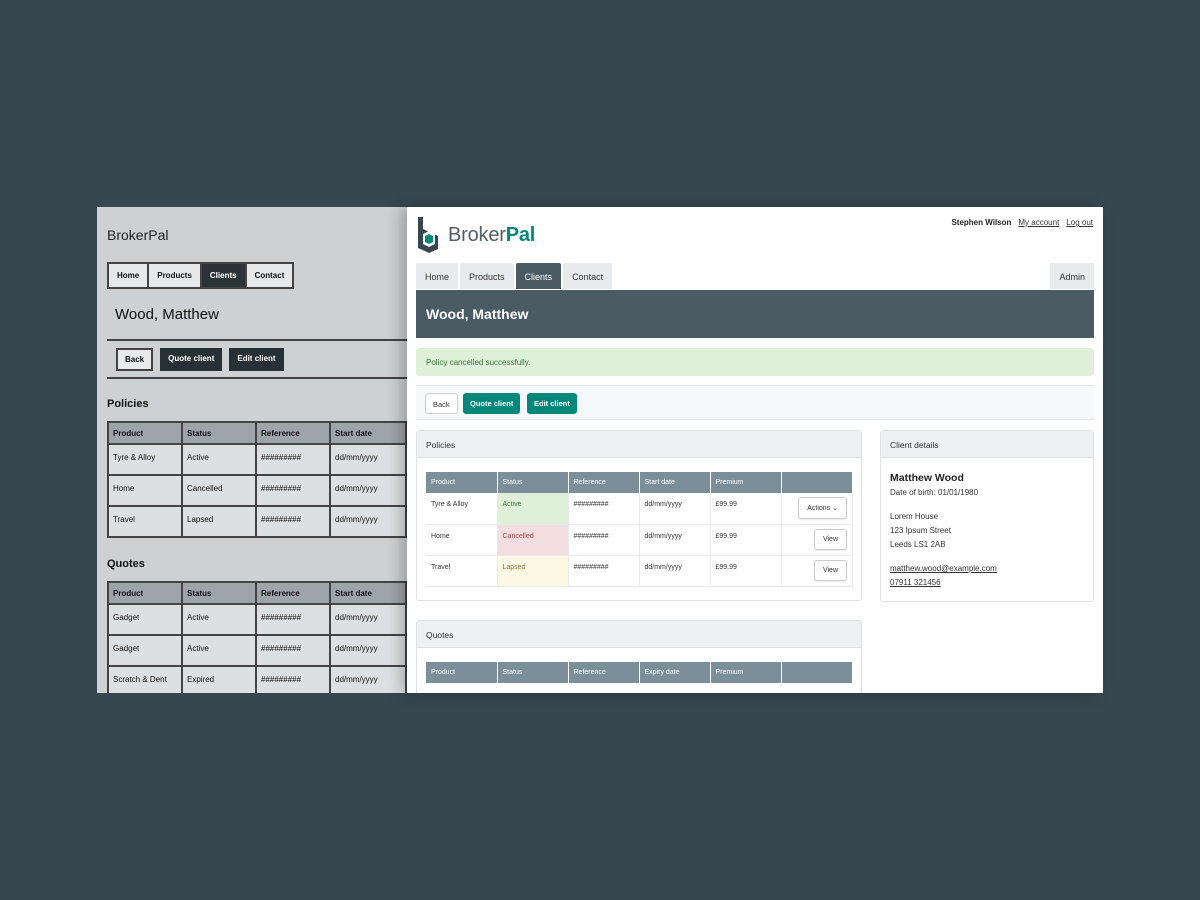 The width and height of the screenshot is (1200, 900). Describe the element at coordinates (552, 403) in the screenshot. I see `edit-client-button: Edit client` at that location.